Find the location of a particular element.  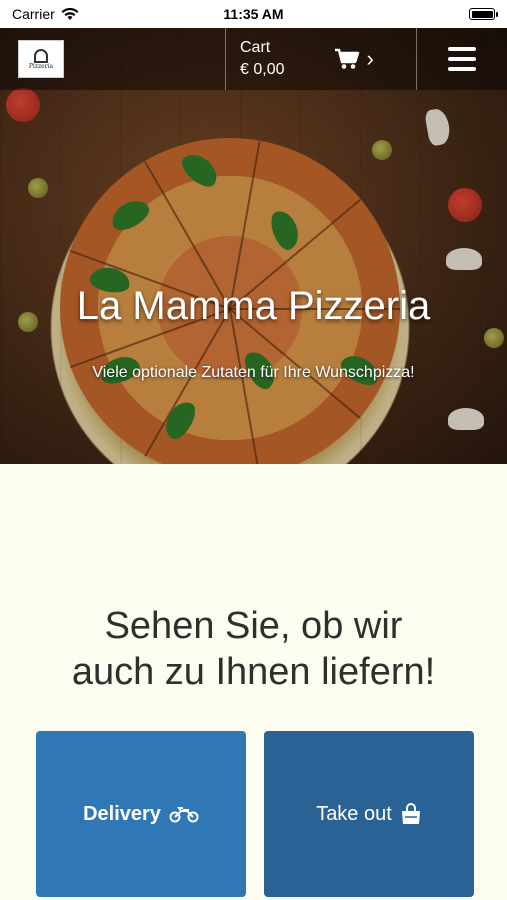

wifi-icon is located at coordinates (70, 13).